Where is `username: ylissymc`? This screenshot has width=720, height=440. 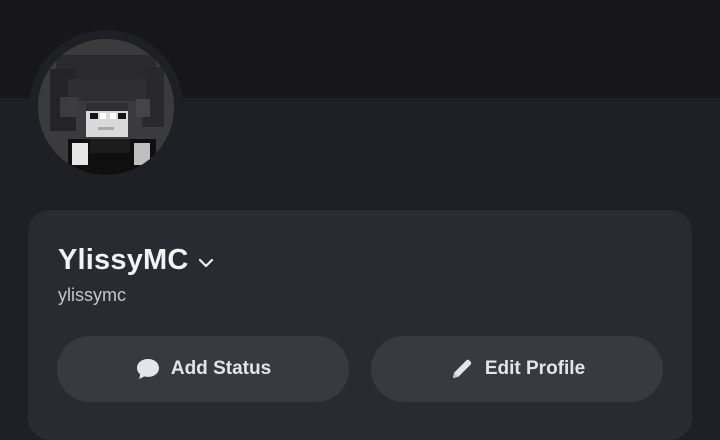
username: ylissymc is located at coordinates (92, 295).